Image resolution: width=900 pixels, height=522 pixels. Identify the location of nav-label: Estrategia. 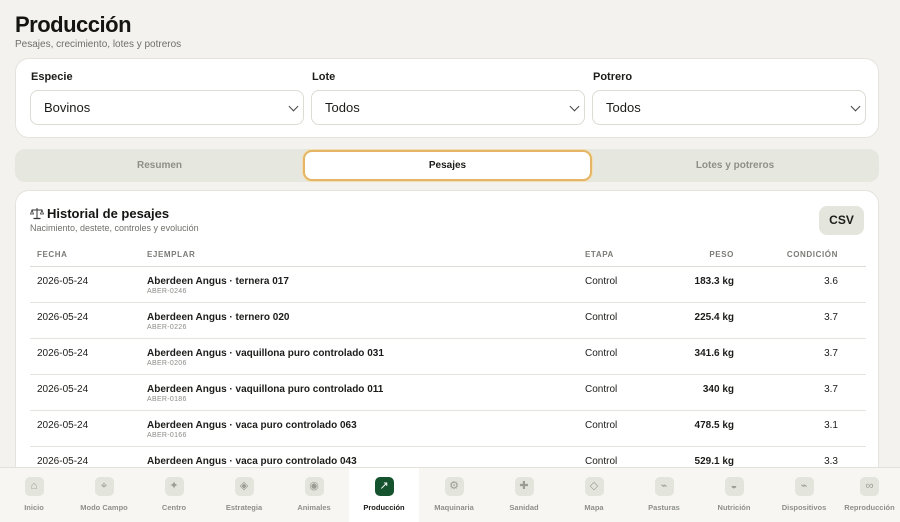
(244, 507).